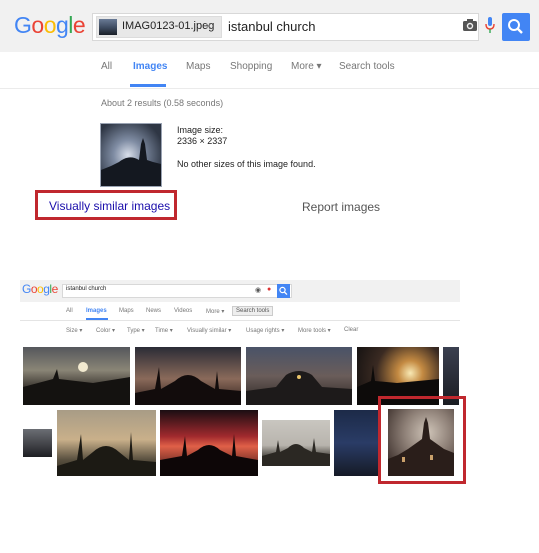  What do you see at coordinates (422, 440) in the screenshot?
I see `highlight-box` at bounding box center [422, 440].